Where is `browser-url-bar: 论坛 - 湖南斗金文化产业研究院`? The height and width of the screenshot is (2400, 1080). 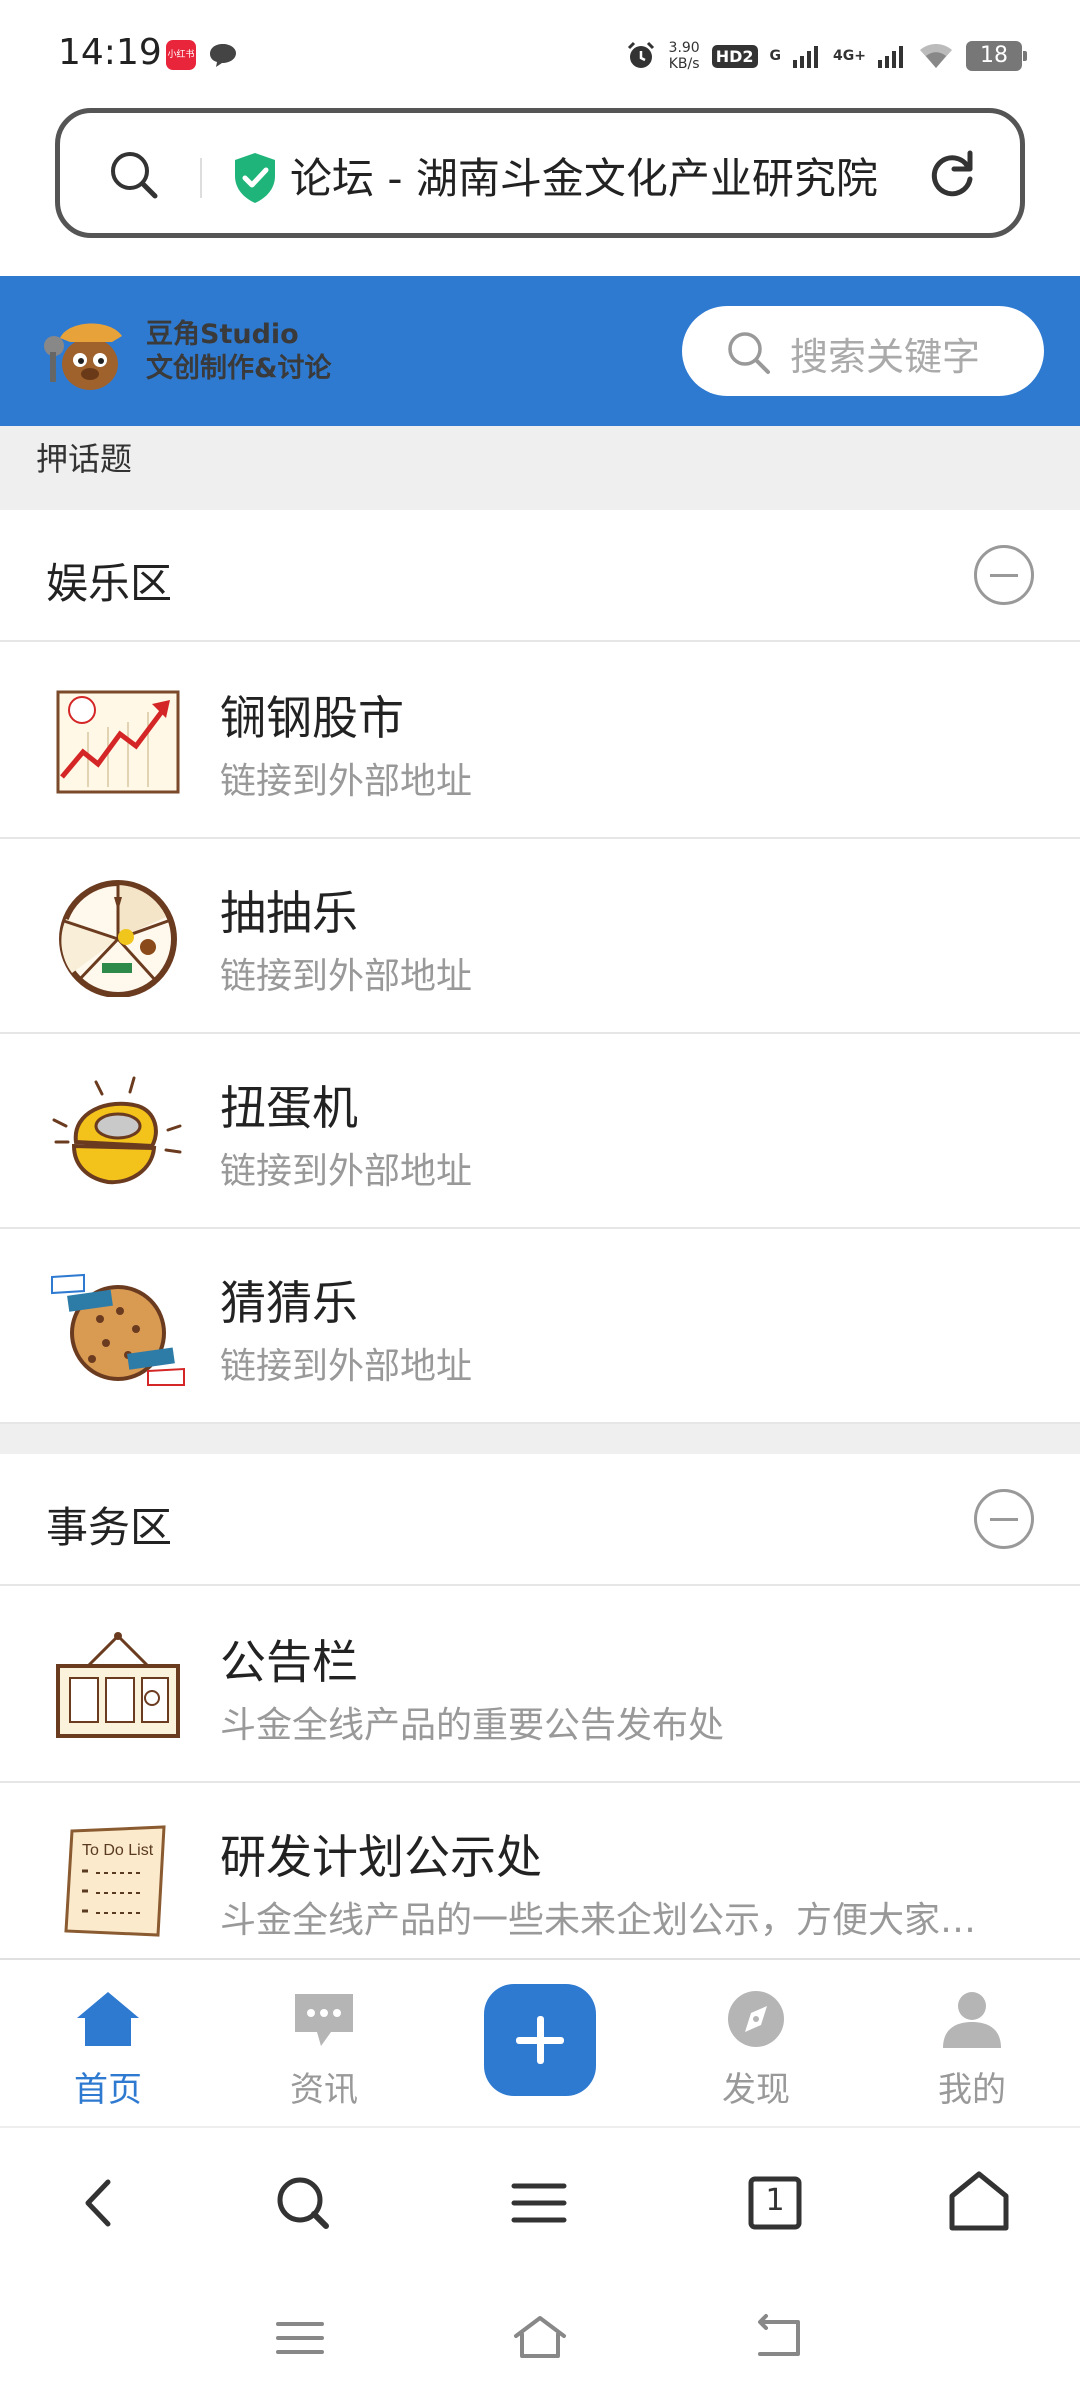
browser-url-bar: 论坛 - 湖南斗金文化产业研究院 is located at coordinates (540, 173).